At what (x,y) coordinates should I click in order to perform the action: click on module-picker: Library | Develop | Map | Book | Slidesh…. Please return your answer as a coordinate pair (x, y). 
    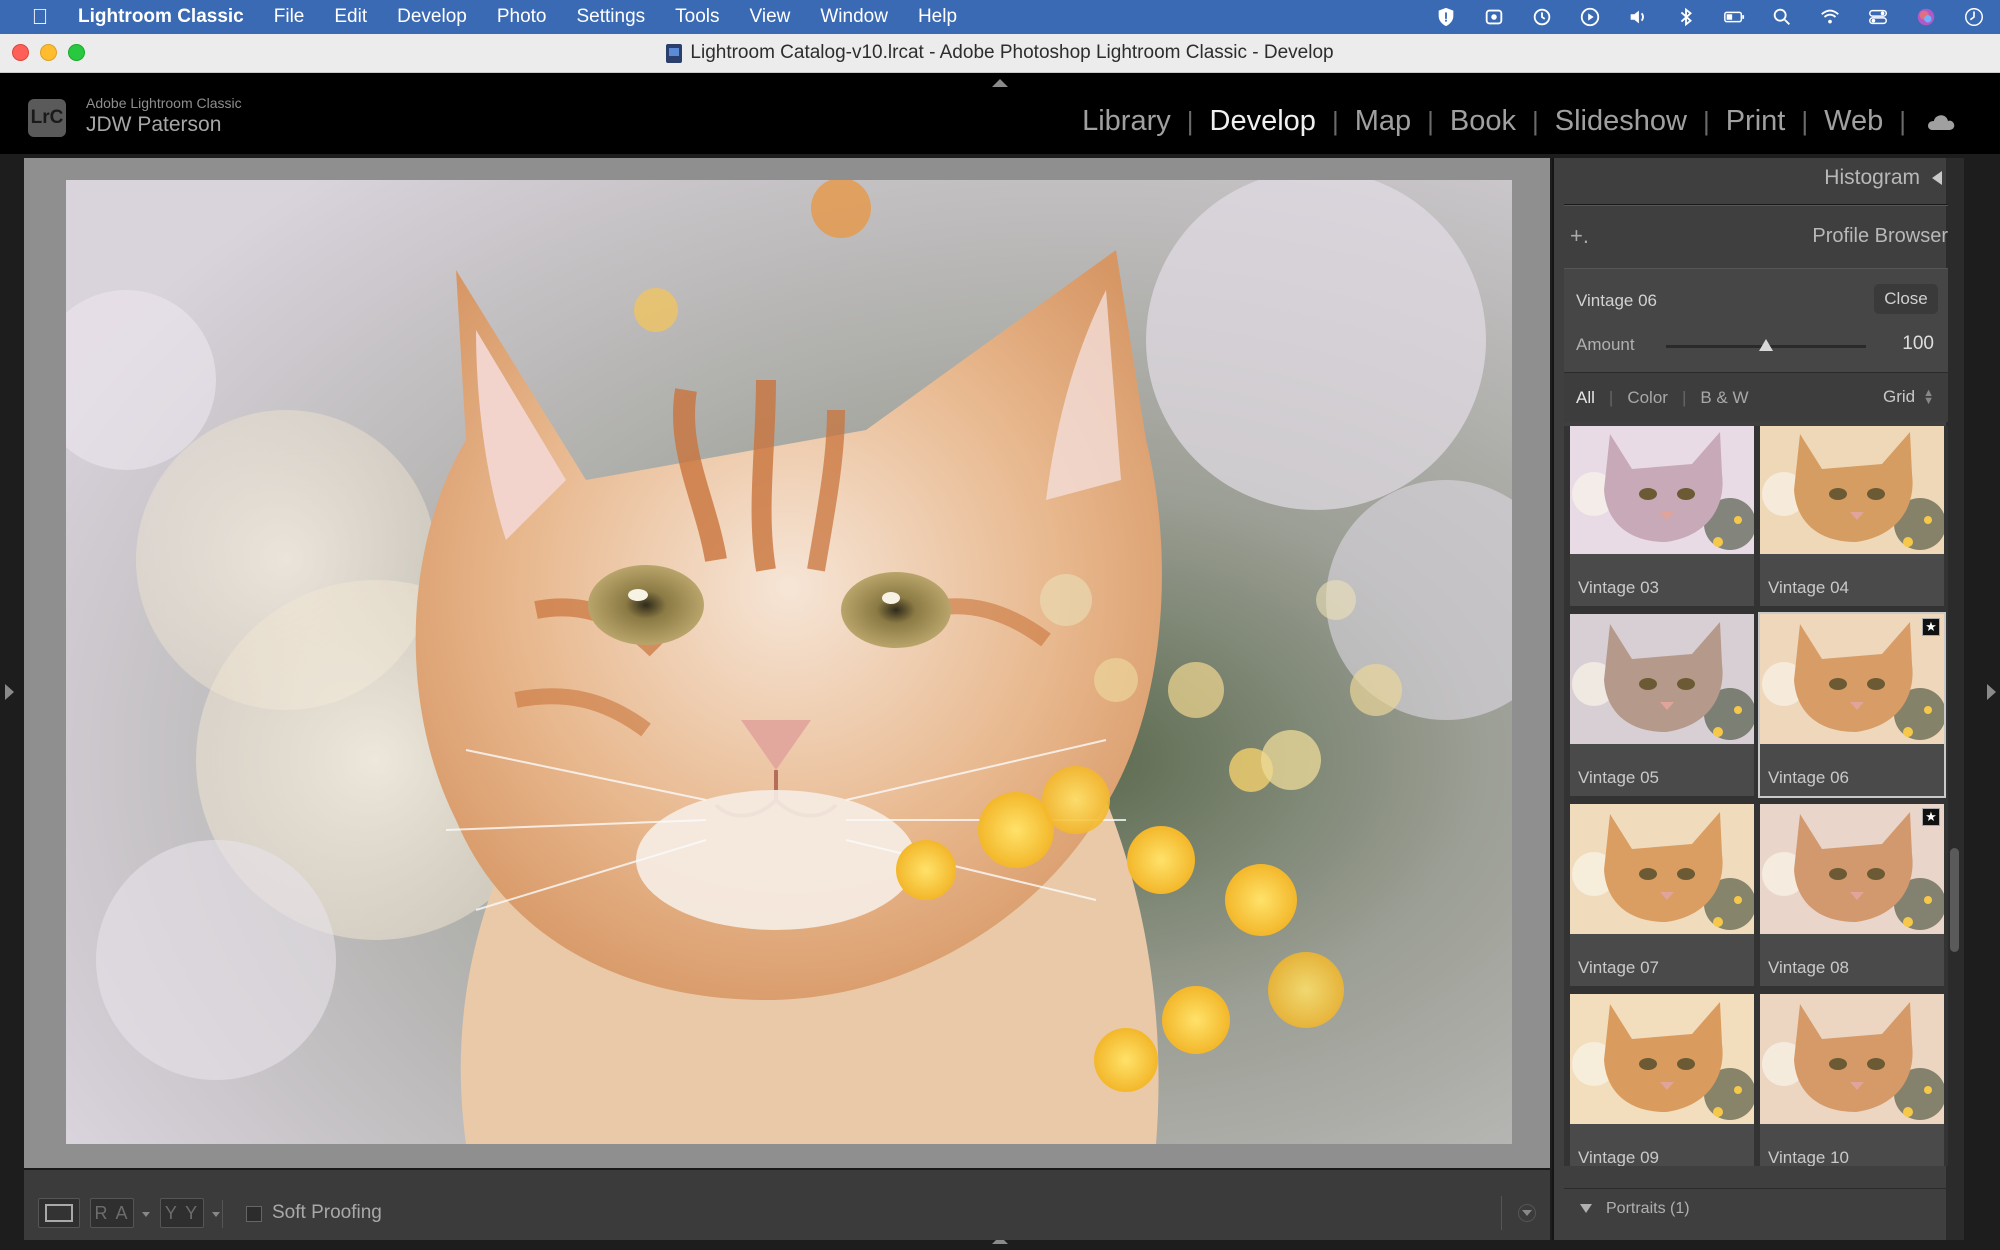
    Looking at the image, I should click on (1511, 121).